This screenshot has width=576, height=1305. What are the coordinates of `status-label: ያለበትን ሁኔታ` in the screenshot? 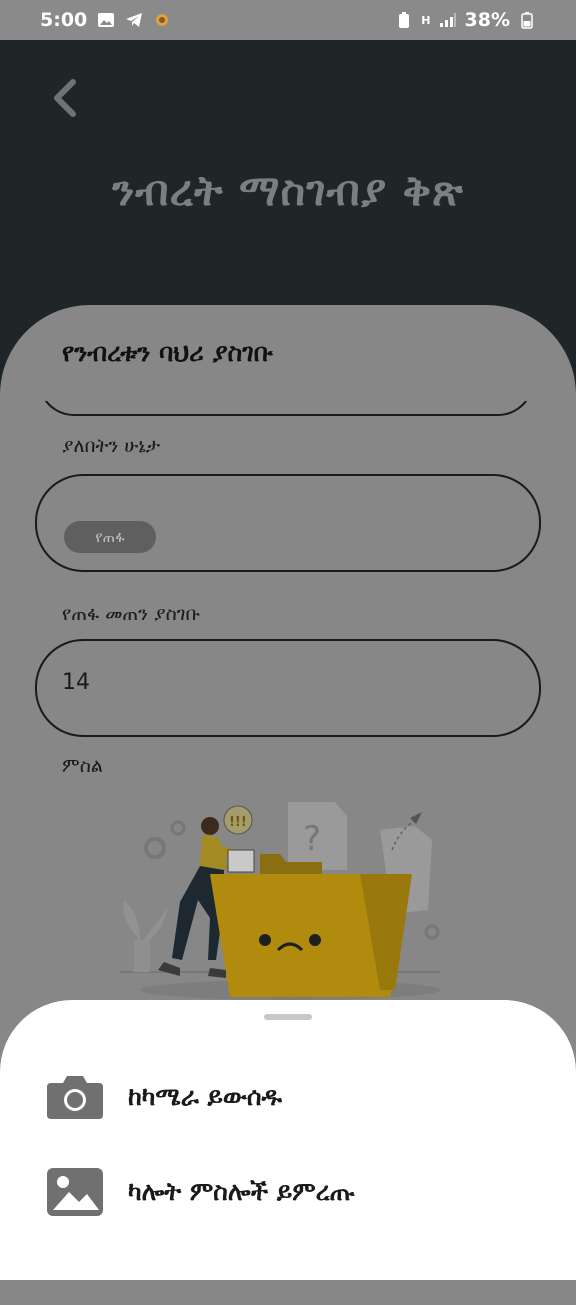 It's located at (111, 446).